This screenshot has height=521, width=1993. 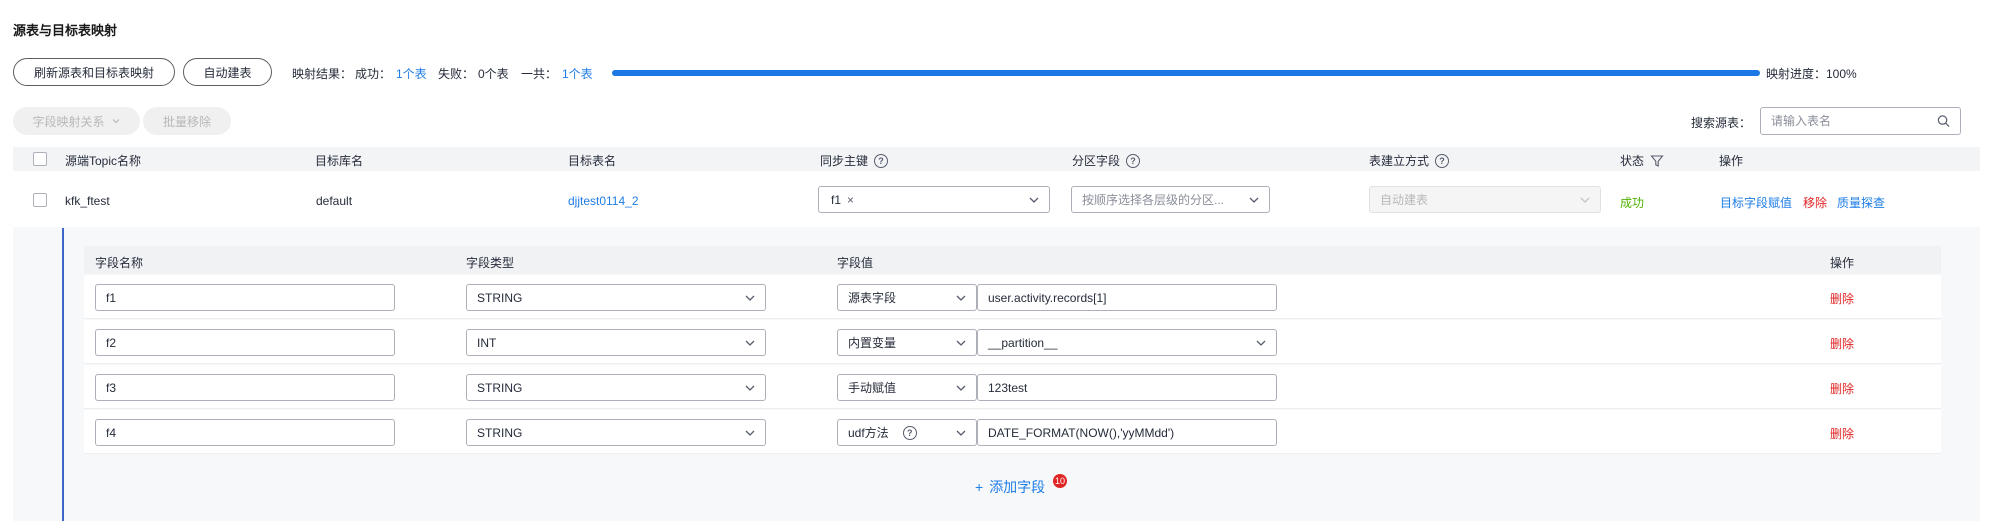 I want to click on field-type-select: INT, so click(x=616, y=342).